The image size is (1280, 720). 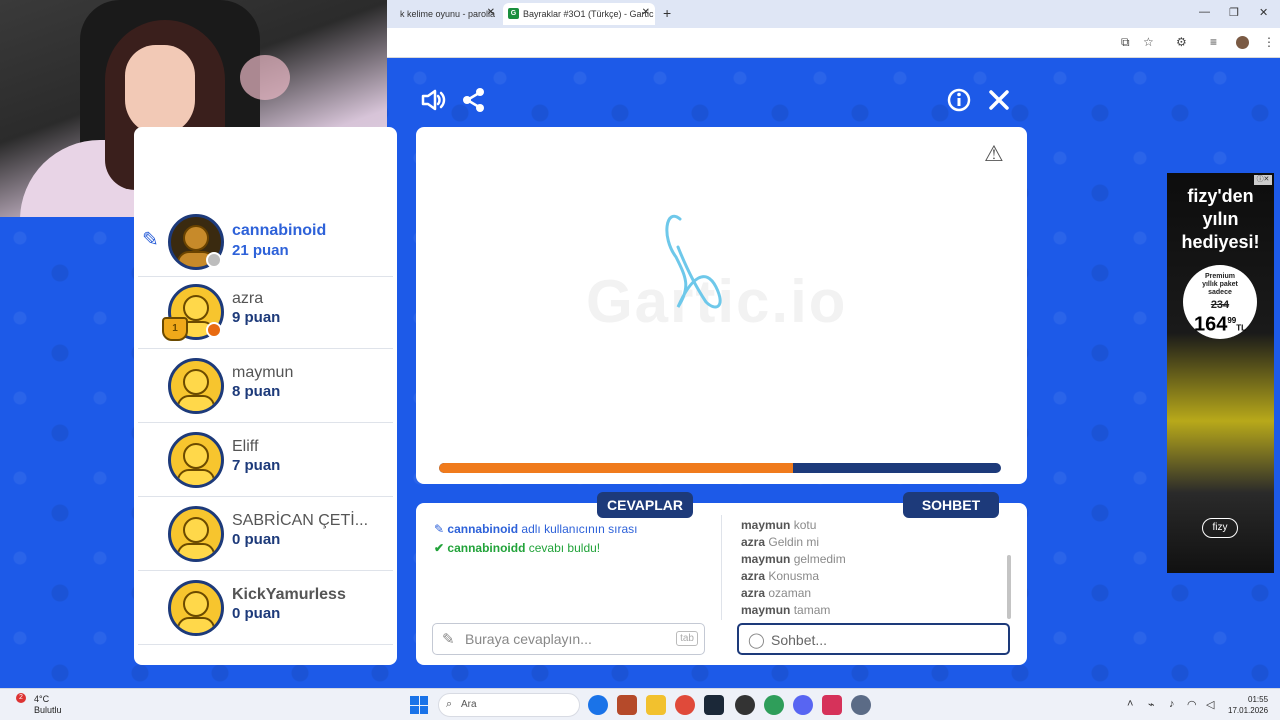 What do you see at coordinates (1269, 42) in the screenshot?
I see `menu-kebab-icon: ⋮` at bounding box center [1269, 42].